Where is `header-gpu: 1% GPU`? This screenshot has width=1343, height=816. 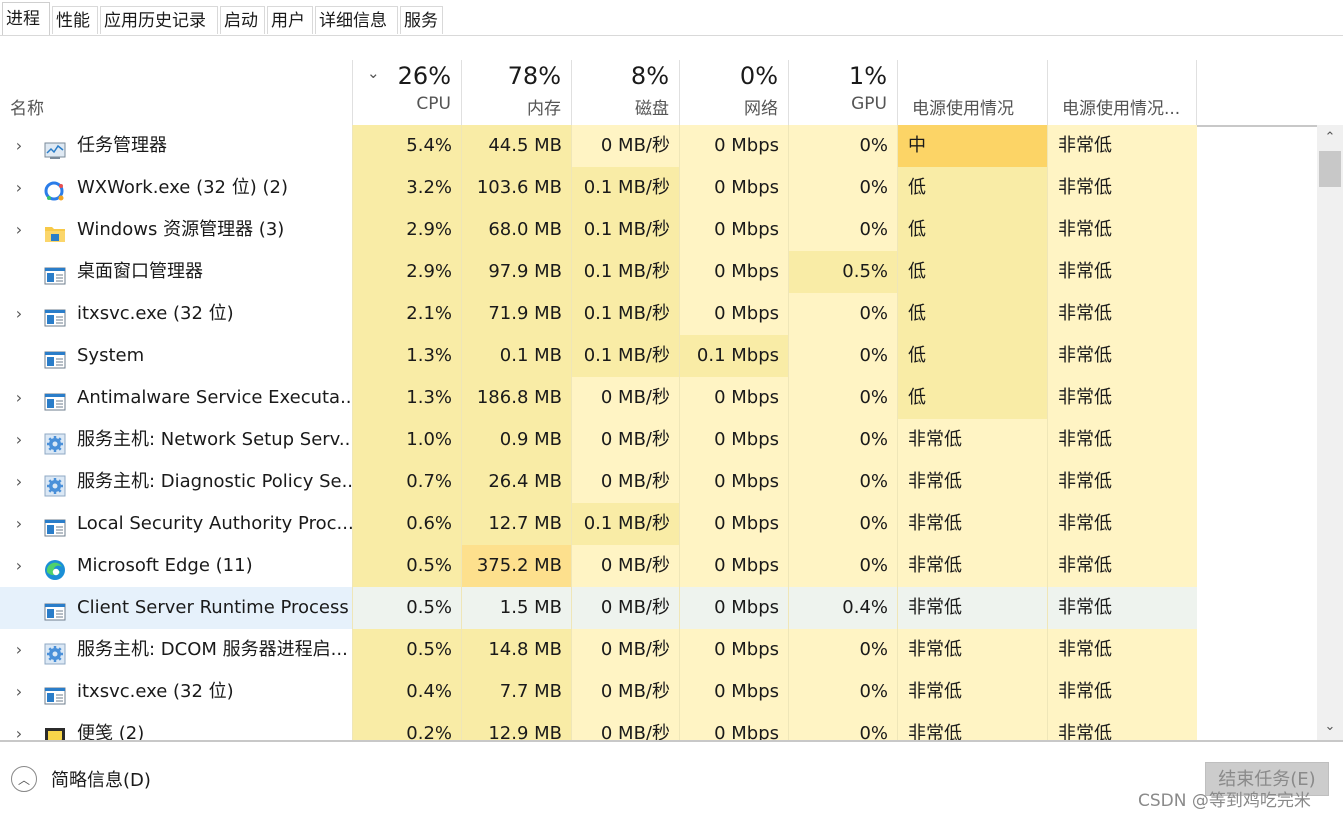
header-gpu: 1% GPU is located at coordinates (842, 92).